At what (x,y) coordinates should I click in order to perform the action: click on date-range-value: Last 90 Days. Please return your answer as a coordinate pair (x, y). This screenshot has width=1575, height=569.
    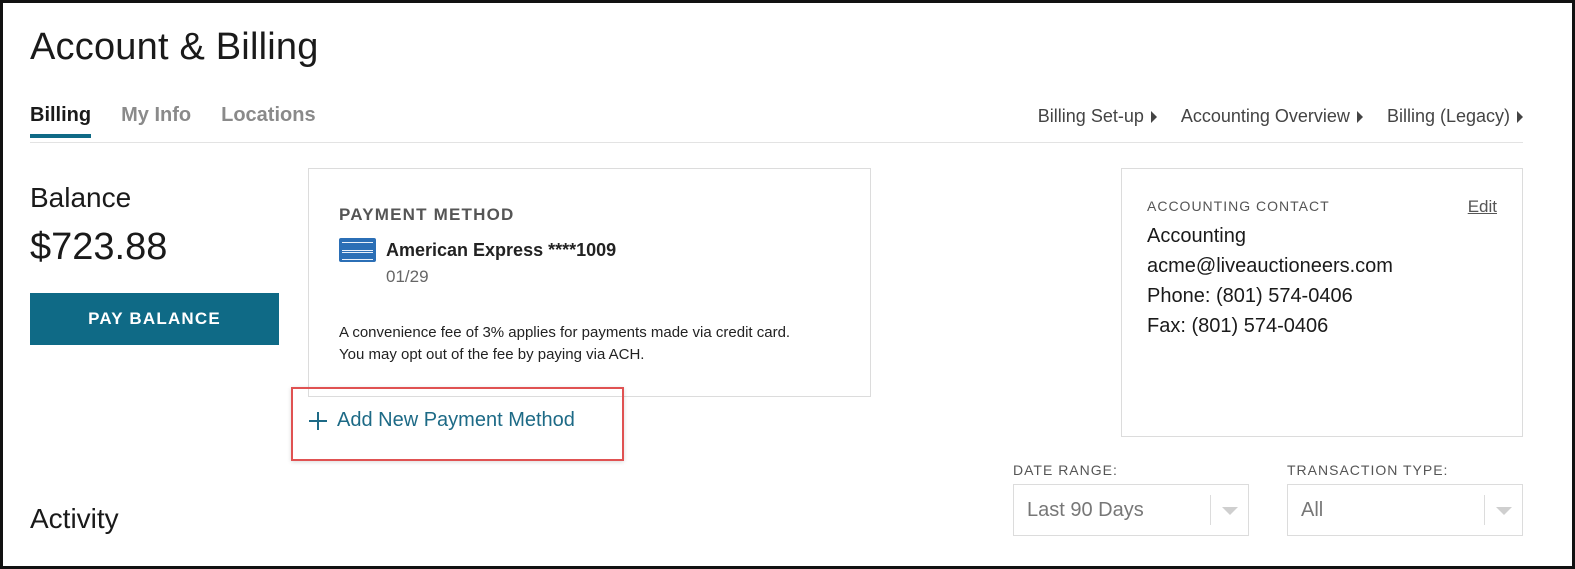
    Looking at the image, I should click on (1085, 510).